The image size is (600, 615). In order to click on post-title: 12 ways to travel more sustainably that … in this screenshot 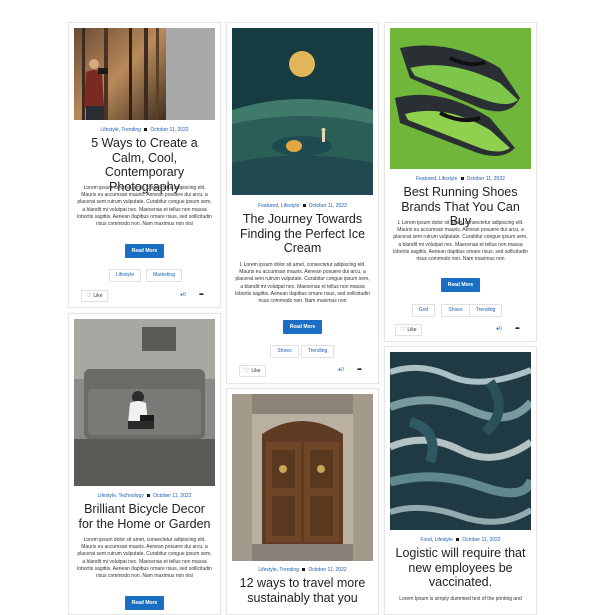, I will do `click(302, 590)`.